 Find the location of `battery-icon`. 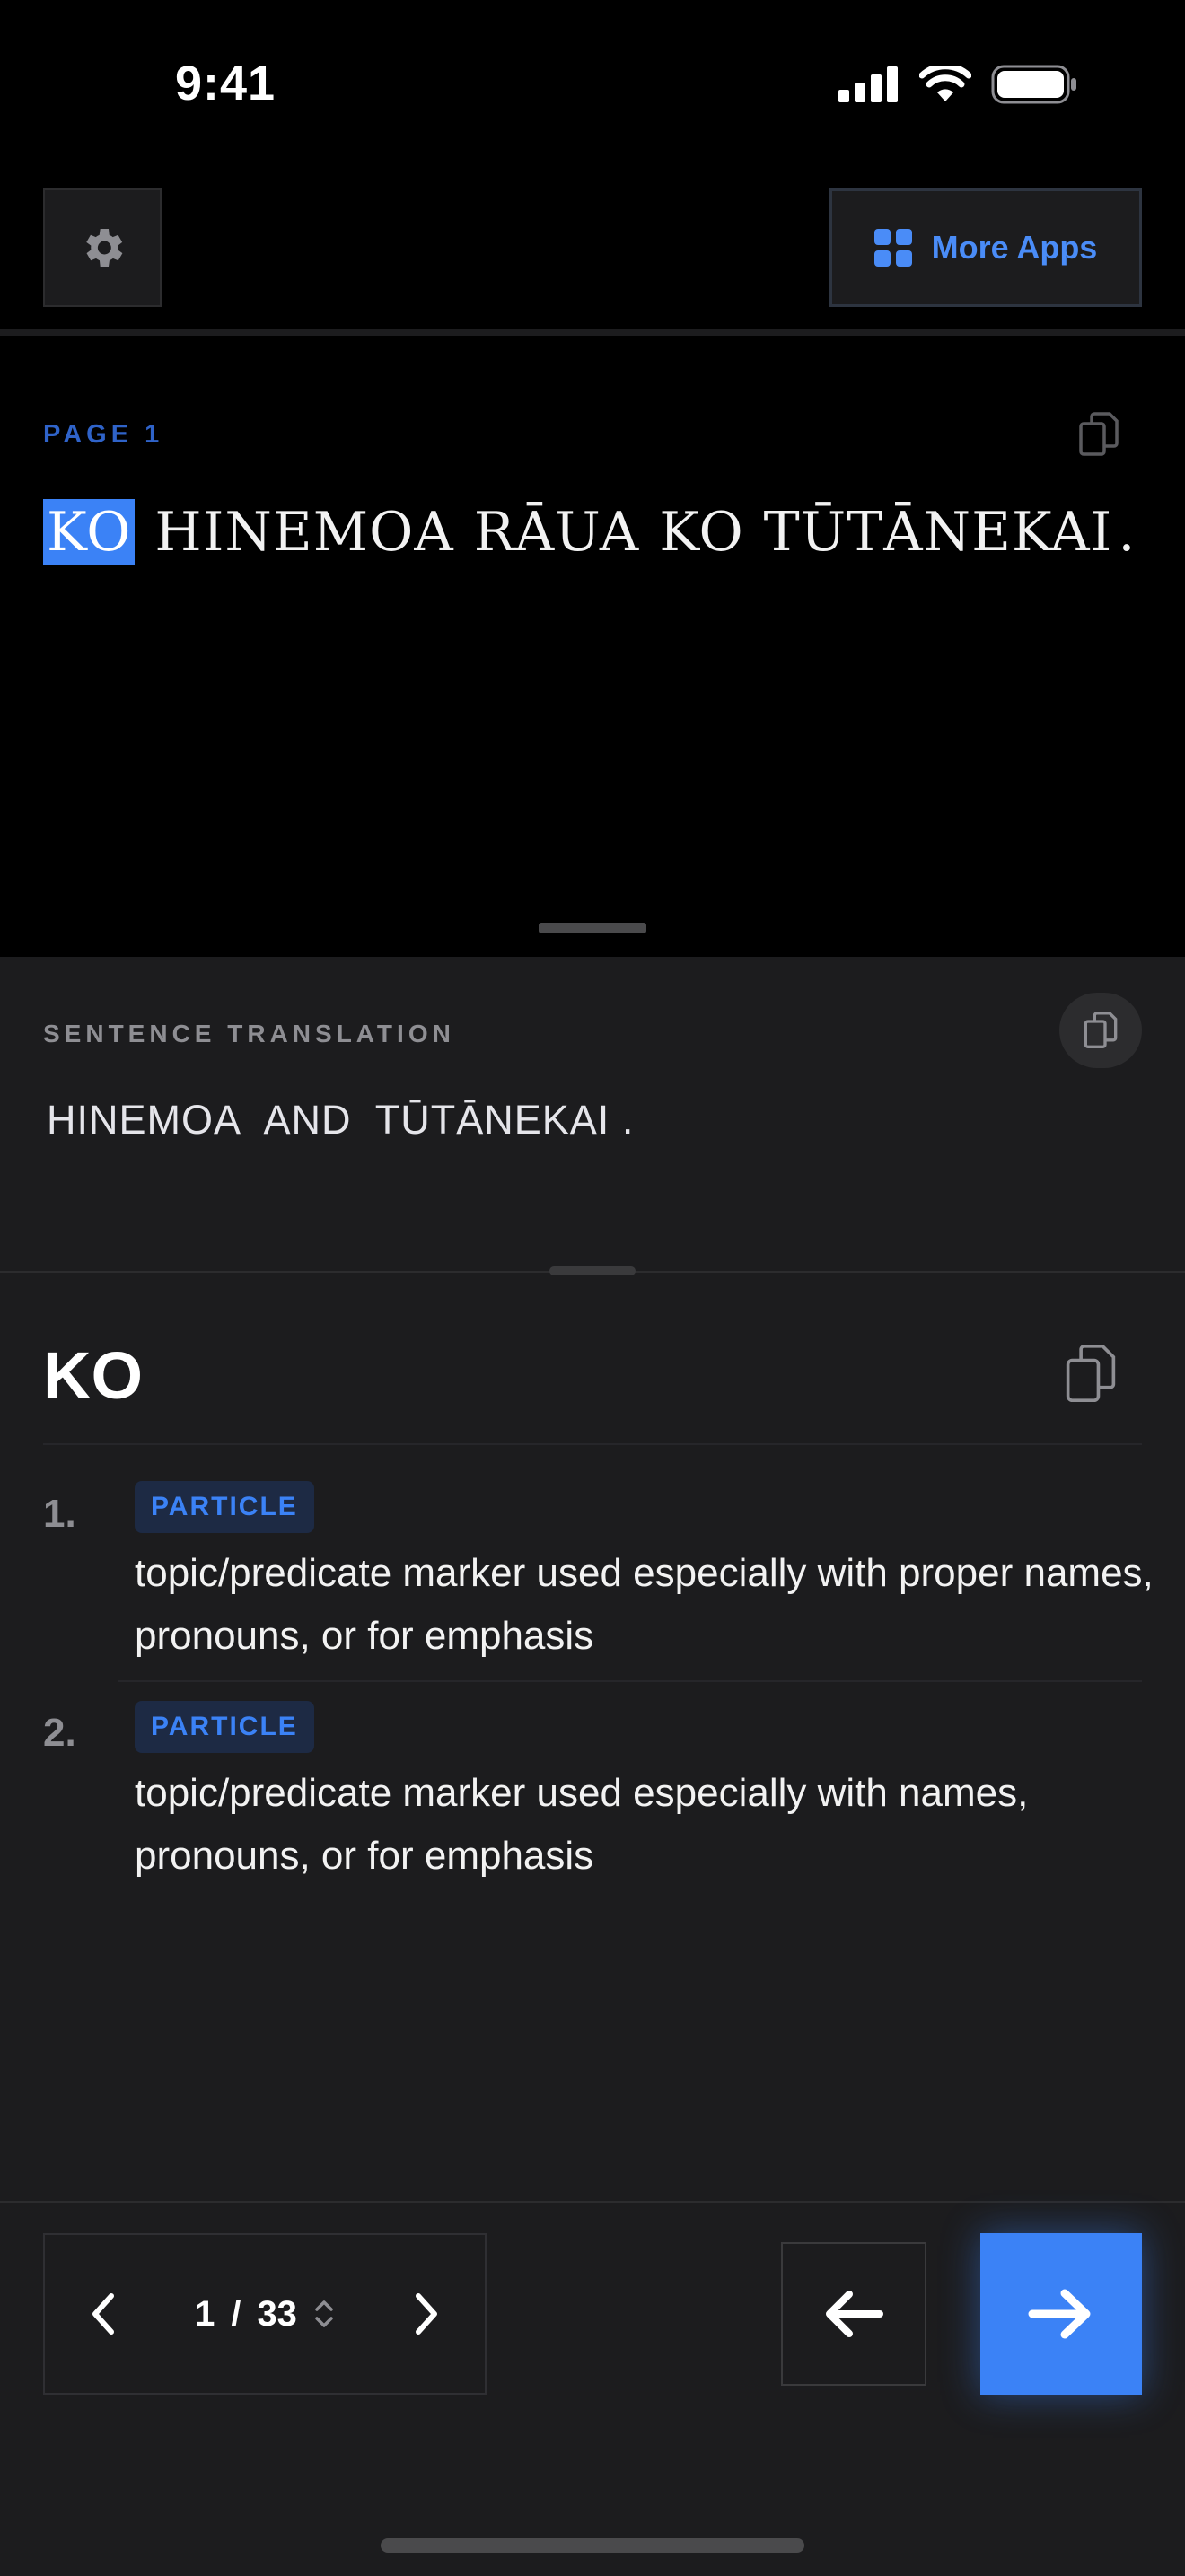

battery-icon is located at coordinates (1033, 84).